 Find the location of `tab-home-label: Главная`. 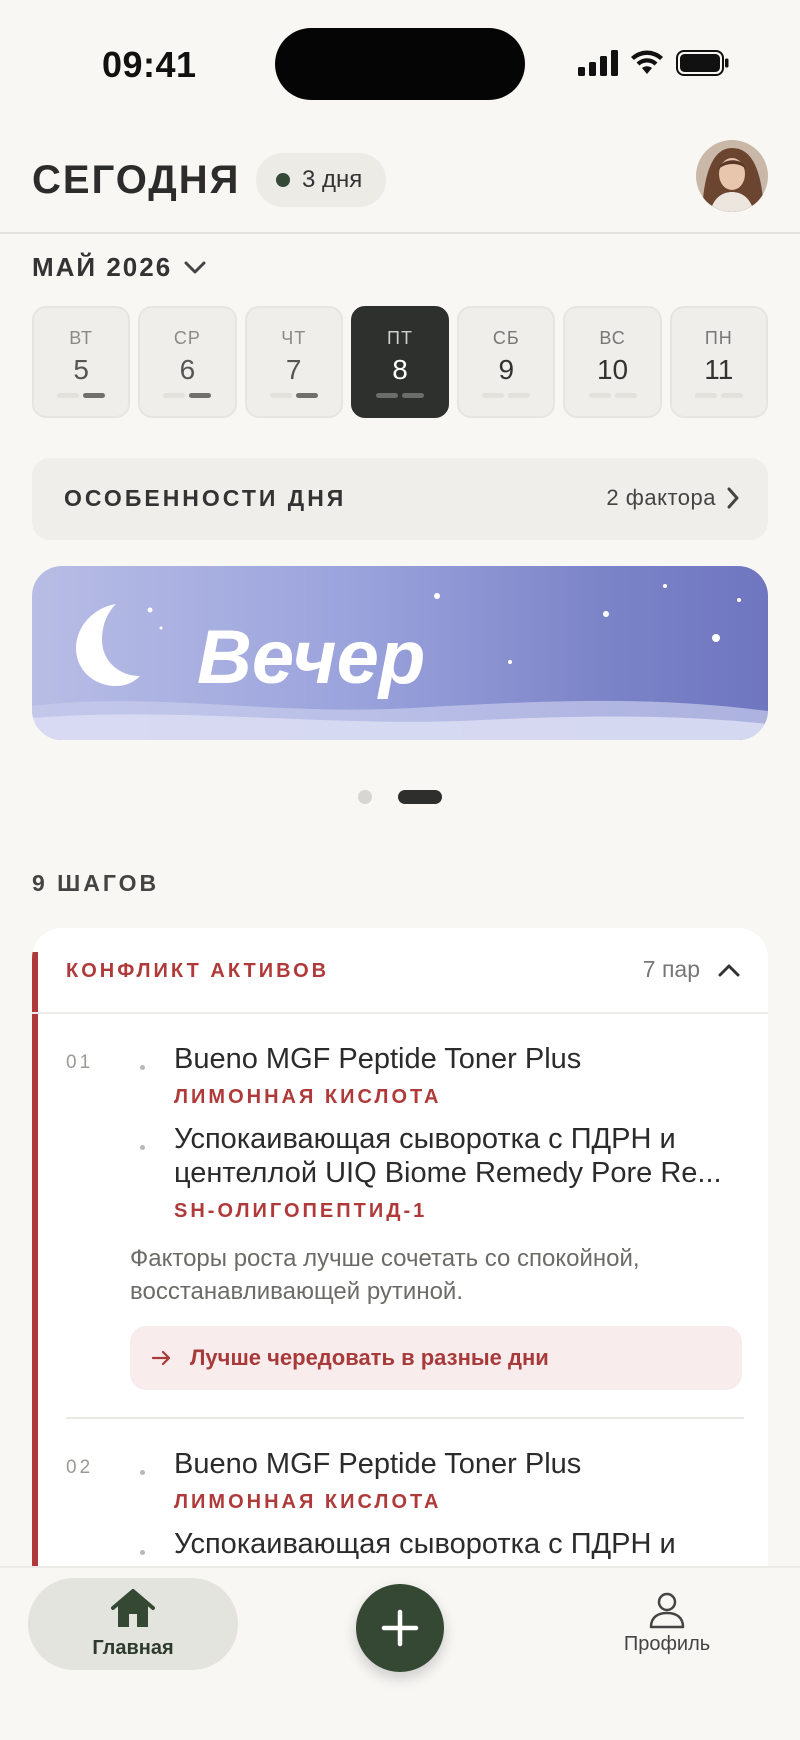

tab-home-label: Главная is located at coordinates (133, 1648).